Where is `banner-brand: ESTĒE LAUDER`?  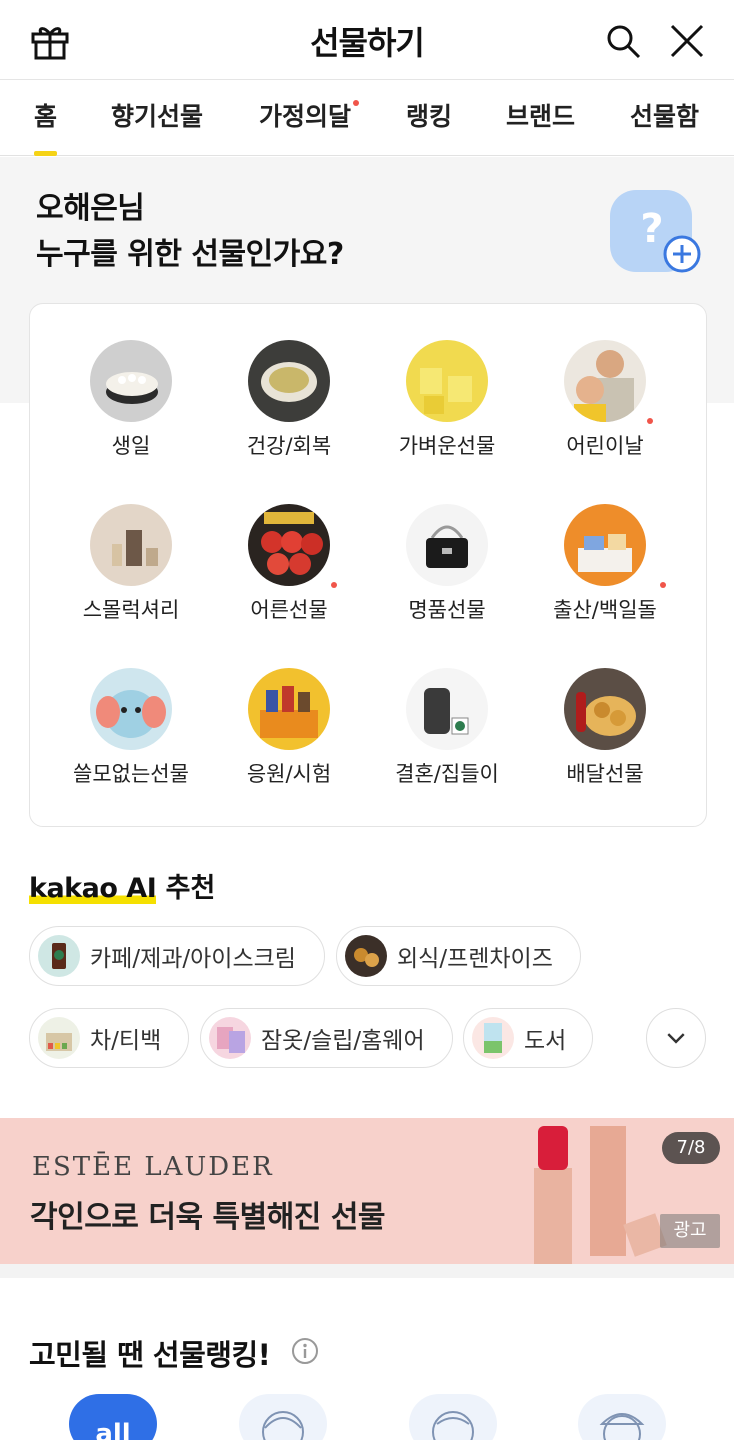 banner-brand: ESTĒE LAUDER is located at coordinates (153, 1167).